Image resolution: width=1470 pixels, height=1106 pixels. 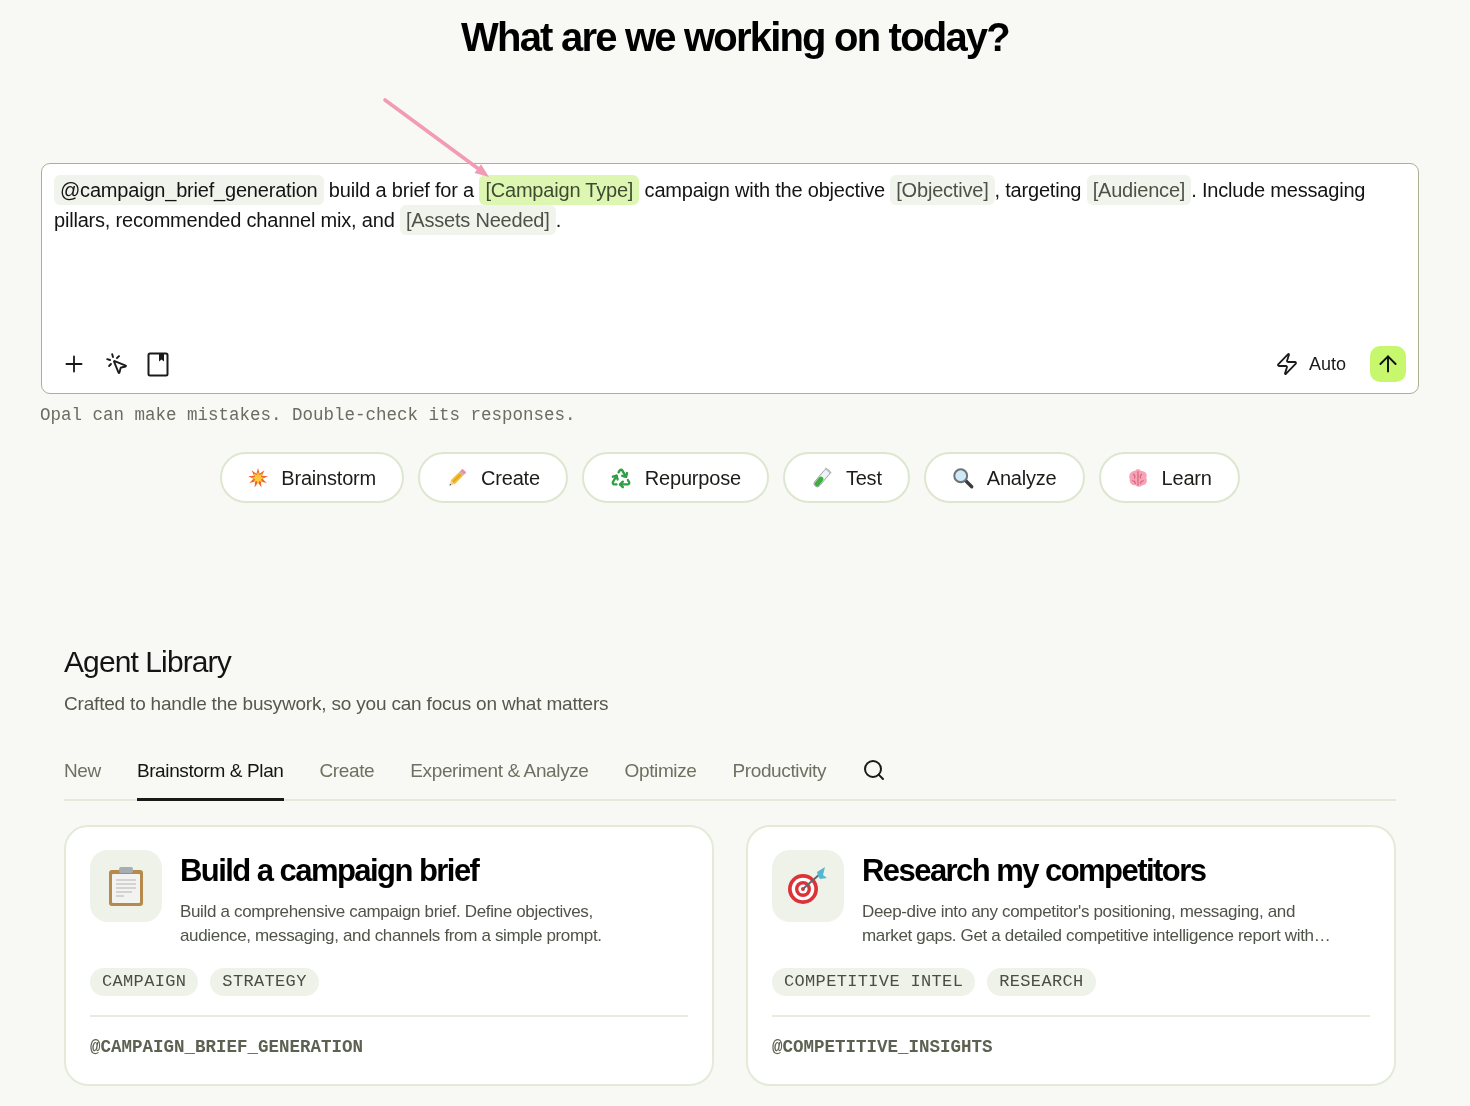 I want to click on variable-token: [Campaign Type], so click(x=559, y=190).